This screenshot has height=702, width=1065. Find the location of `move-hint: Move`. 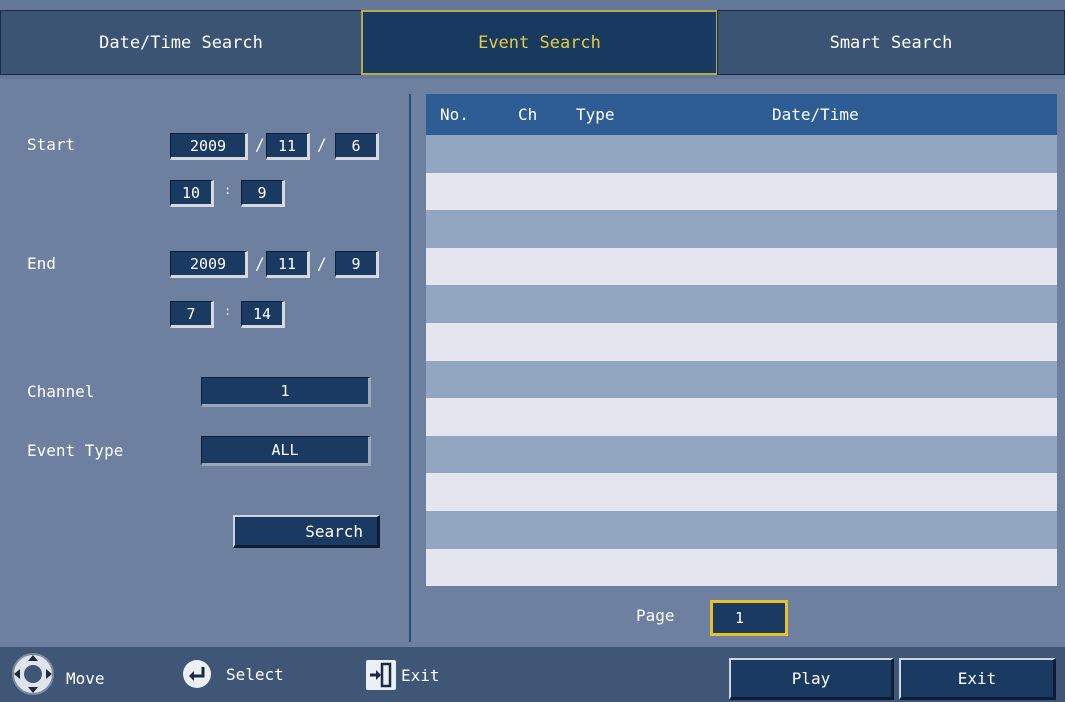

move-hint: Move is located at coordinates (57, 675).